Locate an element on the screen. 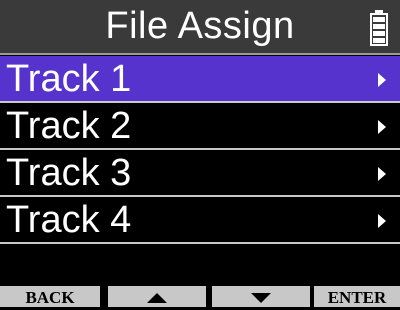 The width and height of the screenshot is (400, 310). down-button is located at coordinates (261, 296).